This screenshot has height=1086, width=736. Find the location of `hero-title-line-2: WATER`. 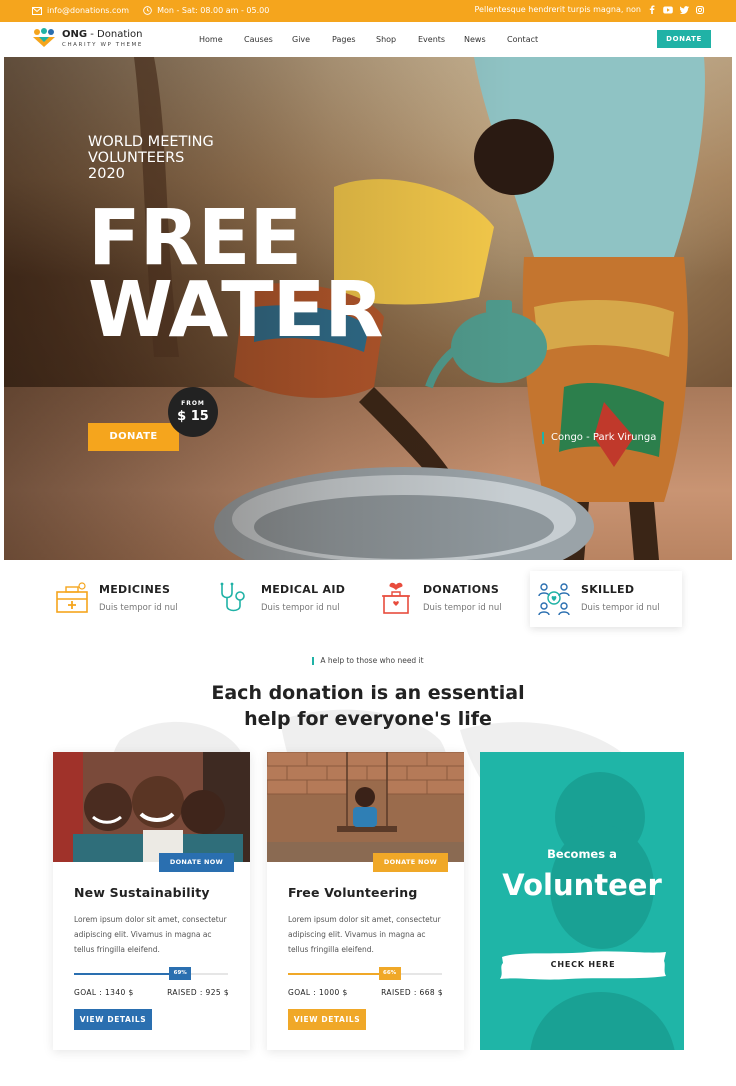

hero-title-line-2: WATER is located at coordinates (236, 310).